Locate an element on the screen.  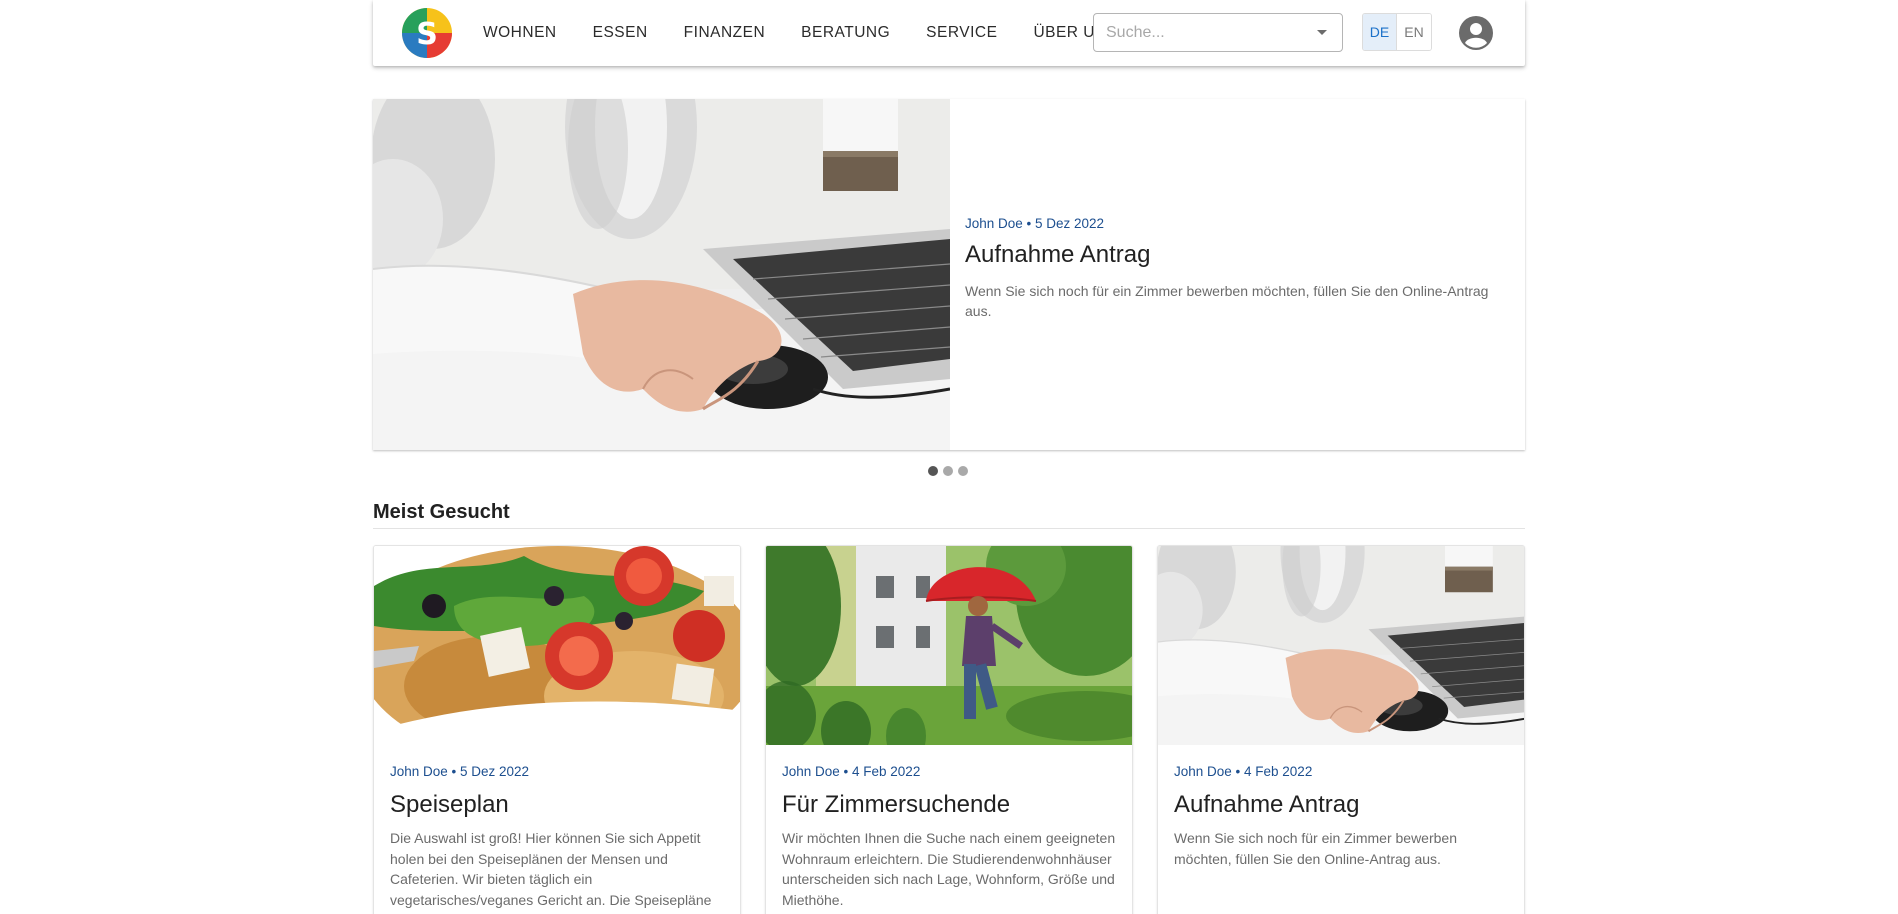
nav-item-essen: ESSEN is located at coordinates (620, 33).